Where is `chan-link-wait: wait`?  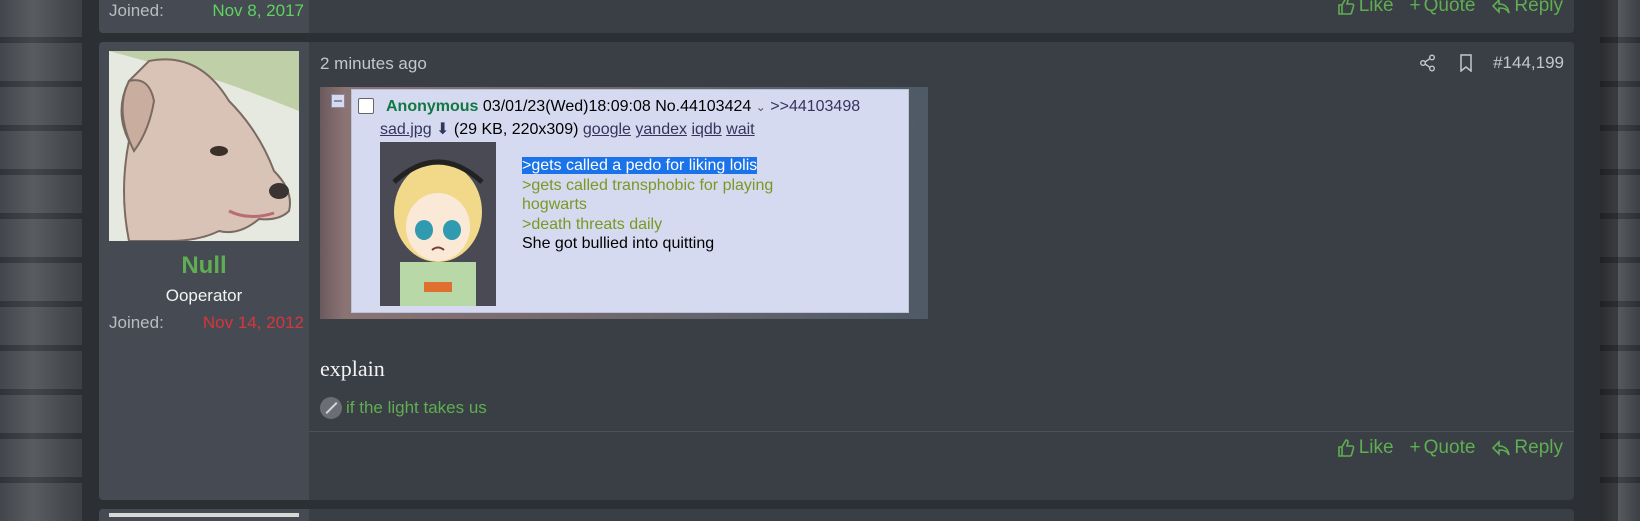 chan-link-wait: wait is located at coordinates (740, 129).